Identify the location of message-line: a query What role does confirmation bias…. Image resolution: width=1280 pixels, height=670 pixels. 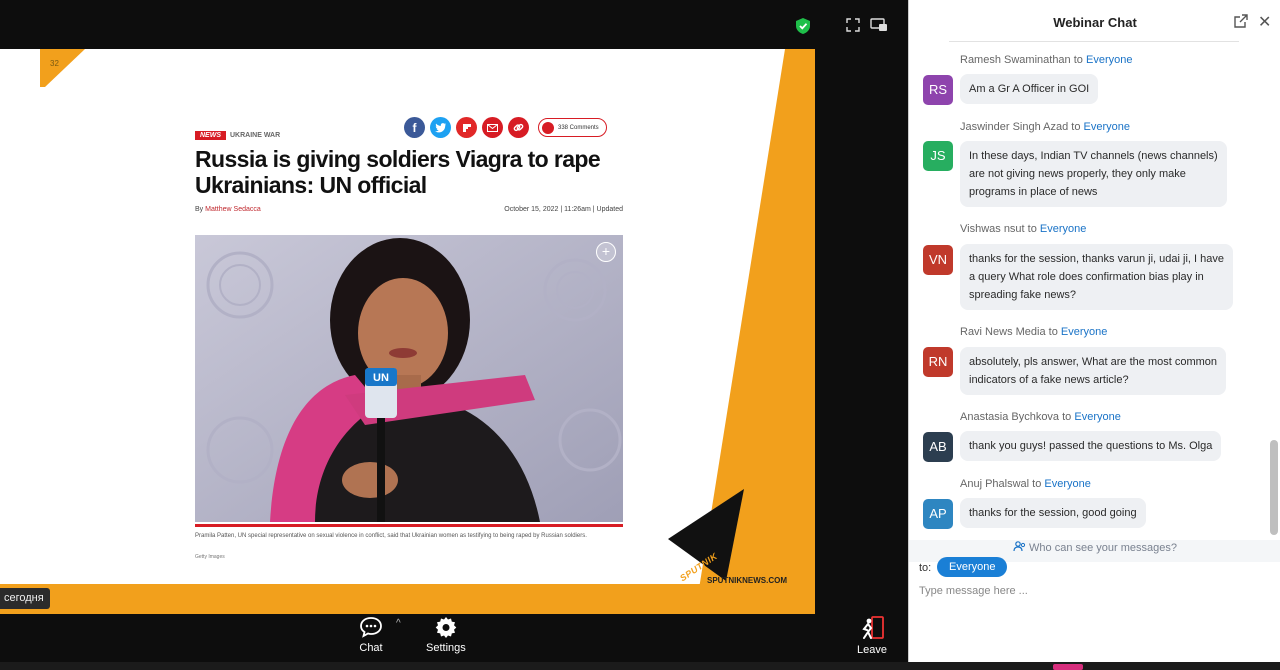
(1086, 277).